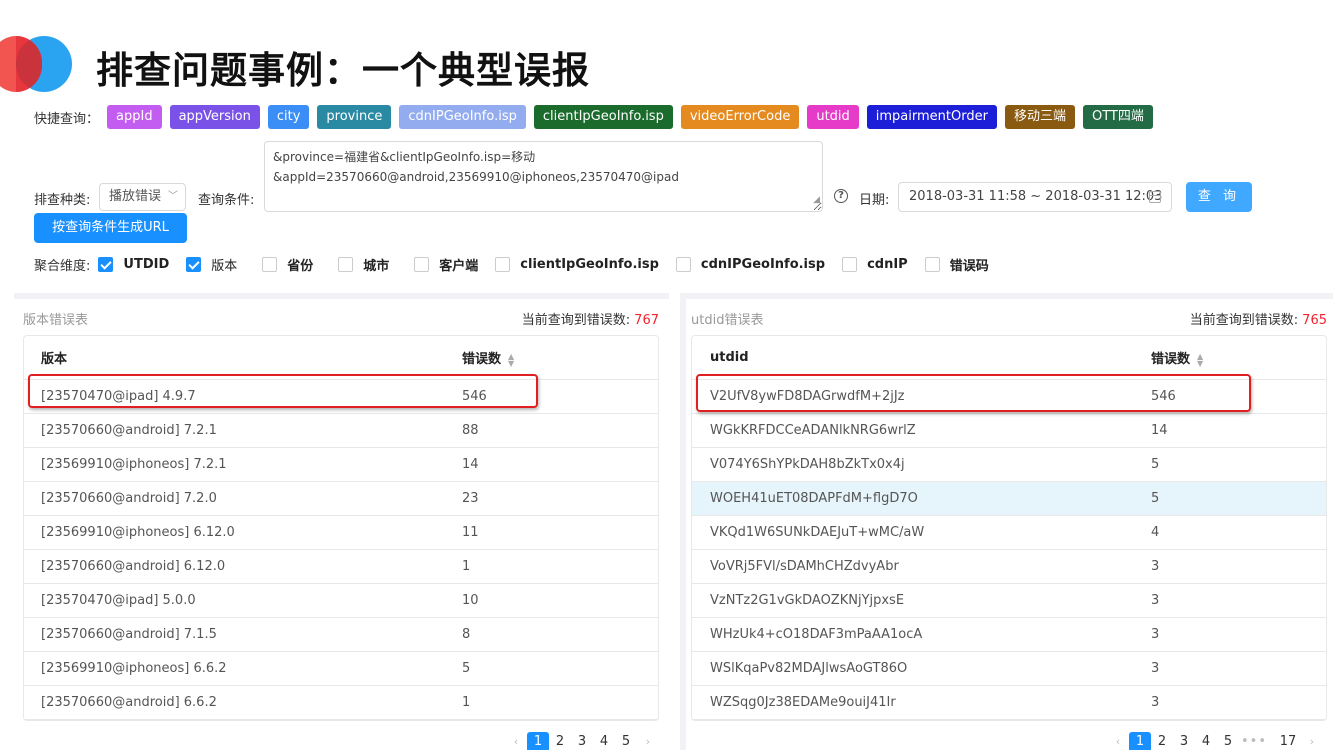 Image resolution: width=1333 pixels, height=750 pixels. What do you see at coordinates (341, 567) in the screenshot?
I see `table-row: [23570660@android] 6.12.0 1` at bounding box center [341, 567].